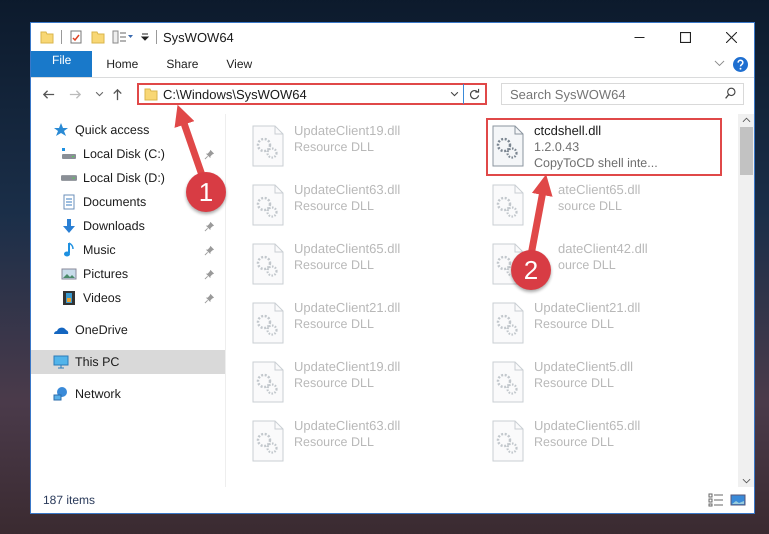 The height and width of the screenshot is (534, 769). I want to click on file-name: ctcdshell.dll, so click(568, 130).